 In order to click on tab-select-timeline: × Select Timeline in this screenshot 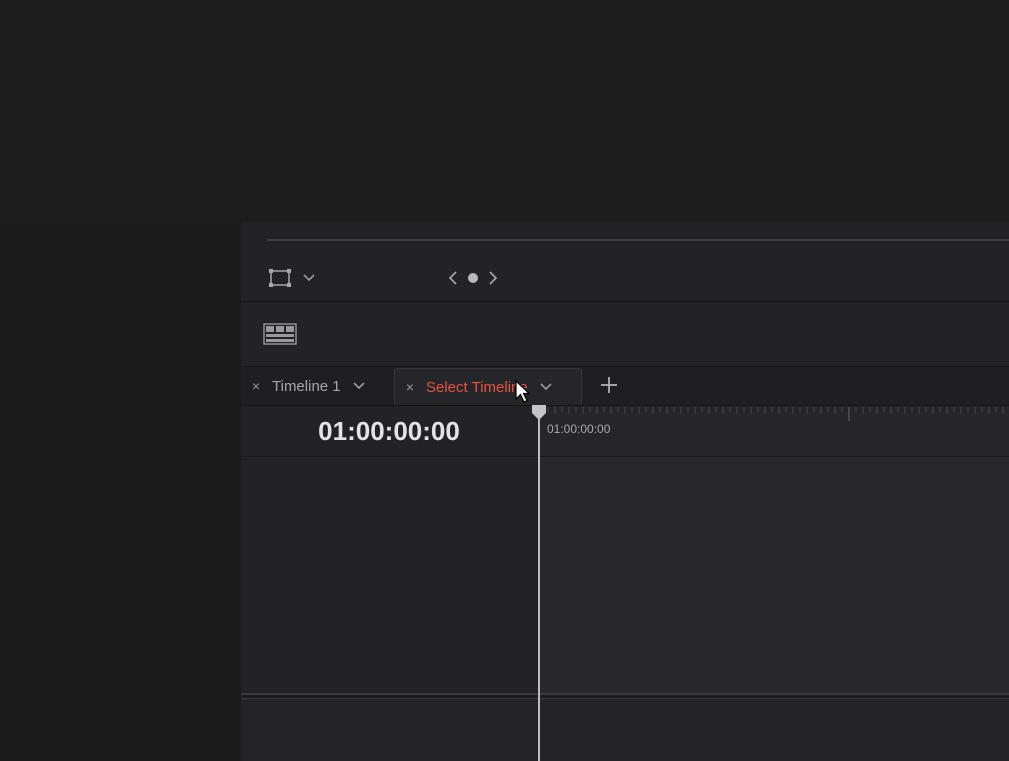, I will do `click(488, 386)`.